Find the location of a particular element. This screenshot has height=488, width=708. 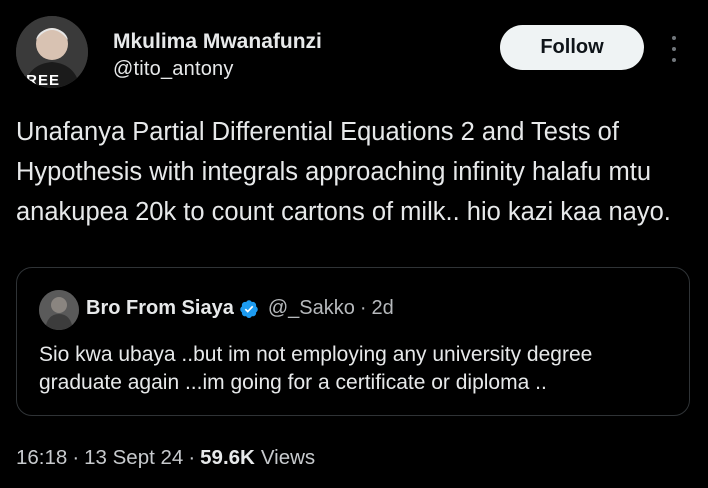

tweet-meta: 16:18 · 13 Sept 24 · 59.6K Views is located at coordinates (165, 458).